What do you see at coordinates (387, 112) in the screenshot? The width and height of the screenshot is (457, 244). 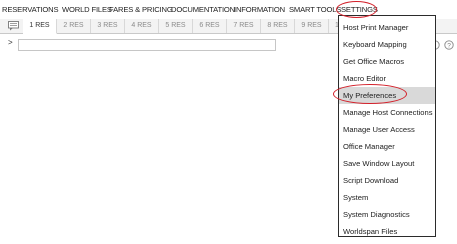 I see `menu-item-manage-host-connections: Manage Host Connections` at bounding box center [387, 112].